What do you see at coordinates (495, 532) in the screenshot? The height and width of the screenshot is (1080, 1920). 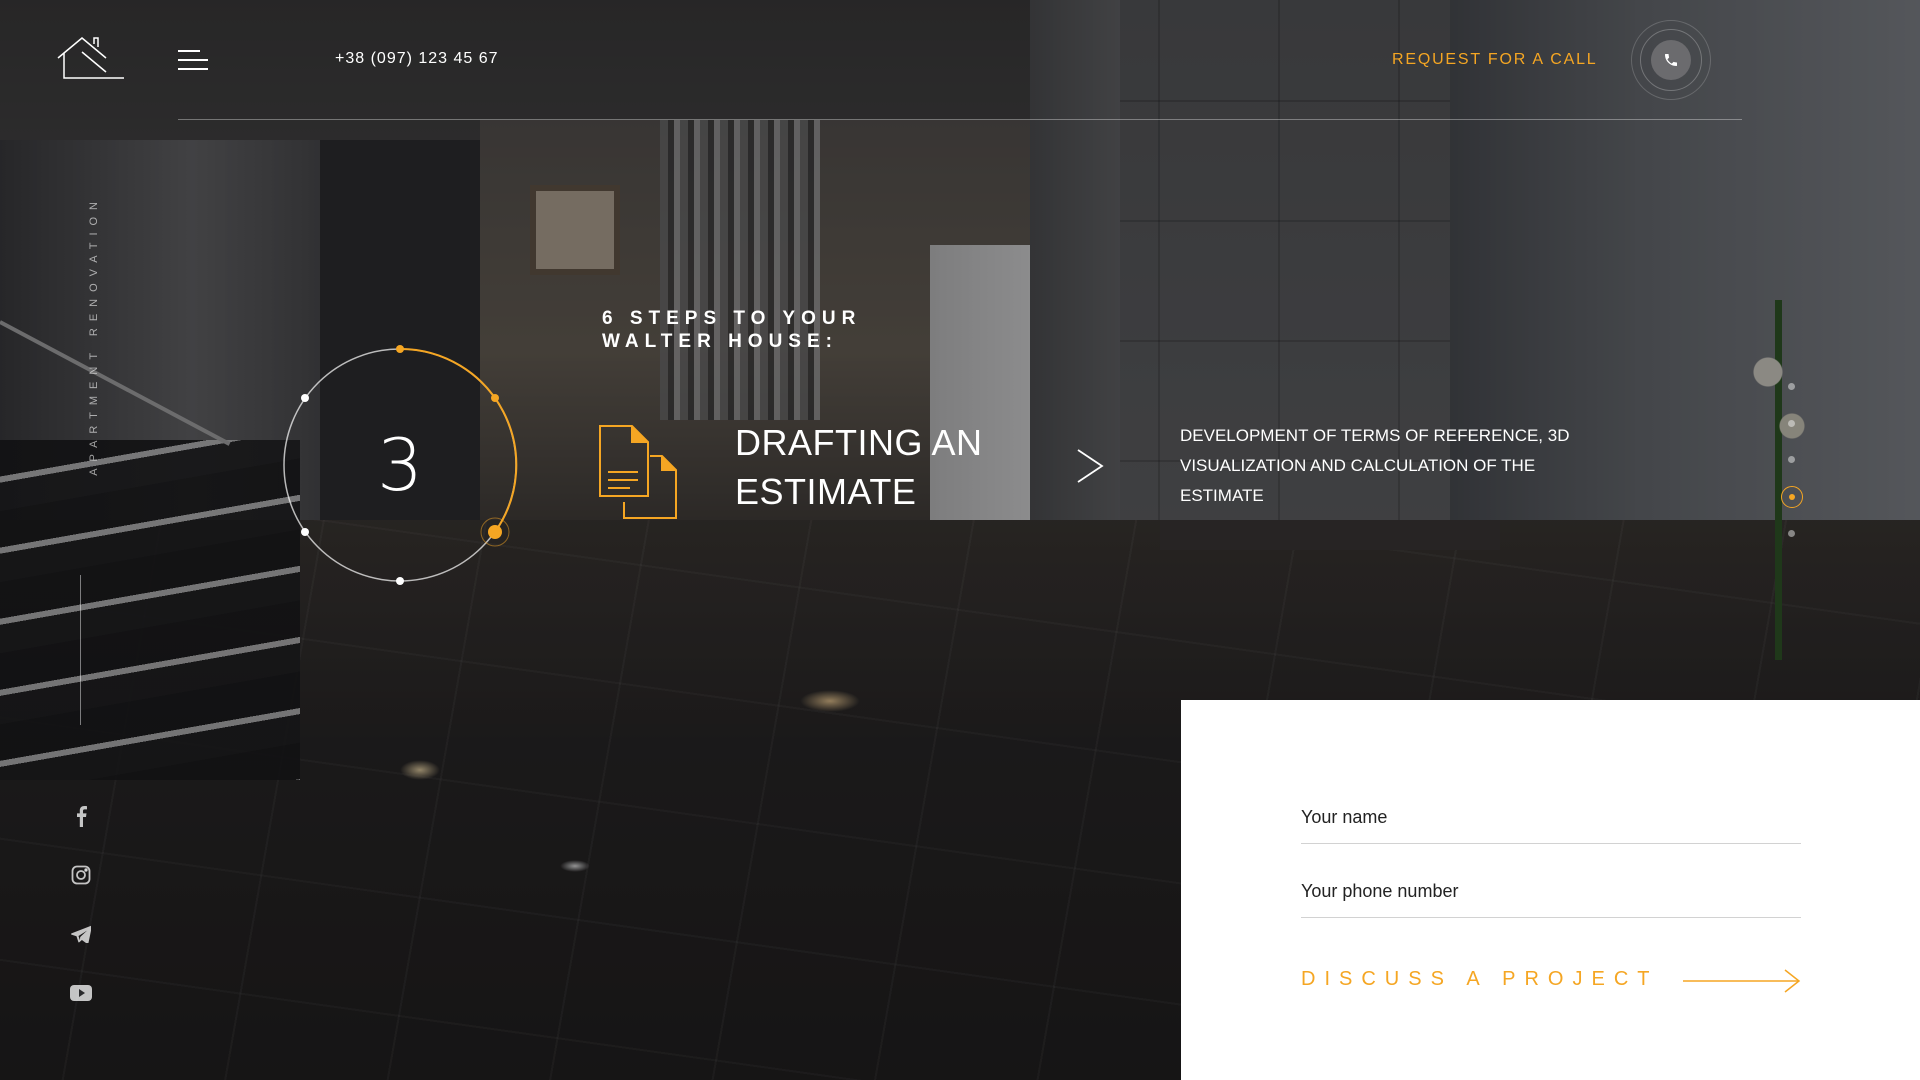 I see `step-point-active` at bounding box center [495, 532].